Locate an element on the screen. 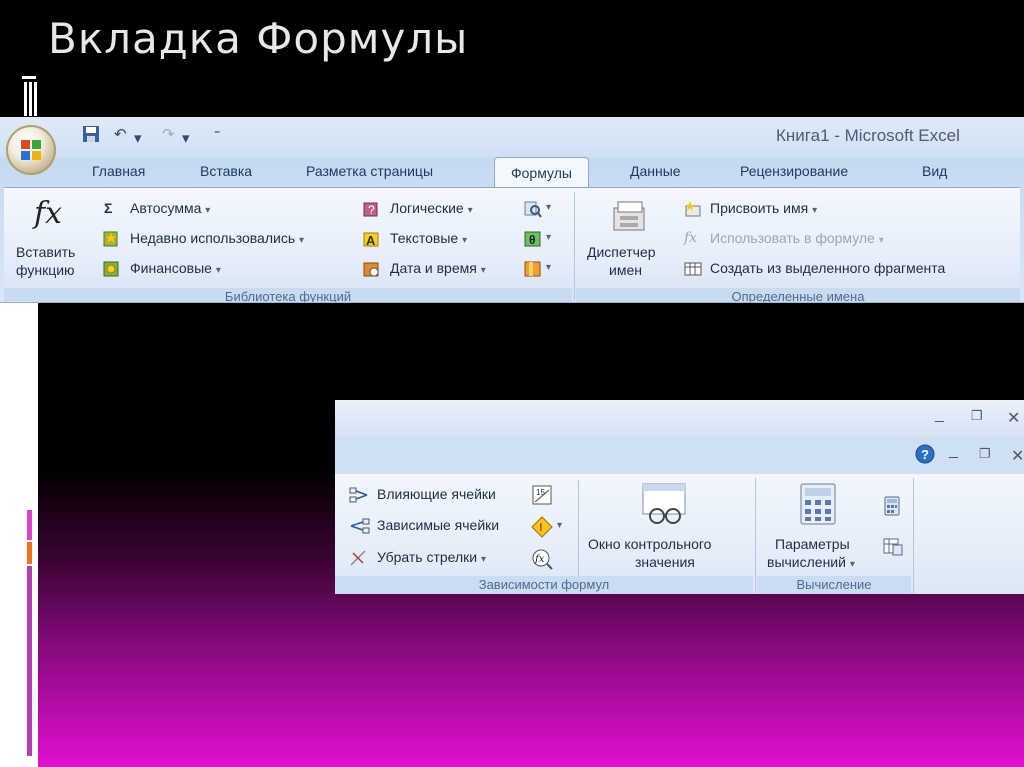 This screenshot has width=1024, height=767. workbook-minimize-icon: _ is located at coordinates (953, 451).